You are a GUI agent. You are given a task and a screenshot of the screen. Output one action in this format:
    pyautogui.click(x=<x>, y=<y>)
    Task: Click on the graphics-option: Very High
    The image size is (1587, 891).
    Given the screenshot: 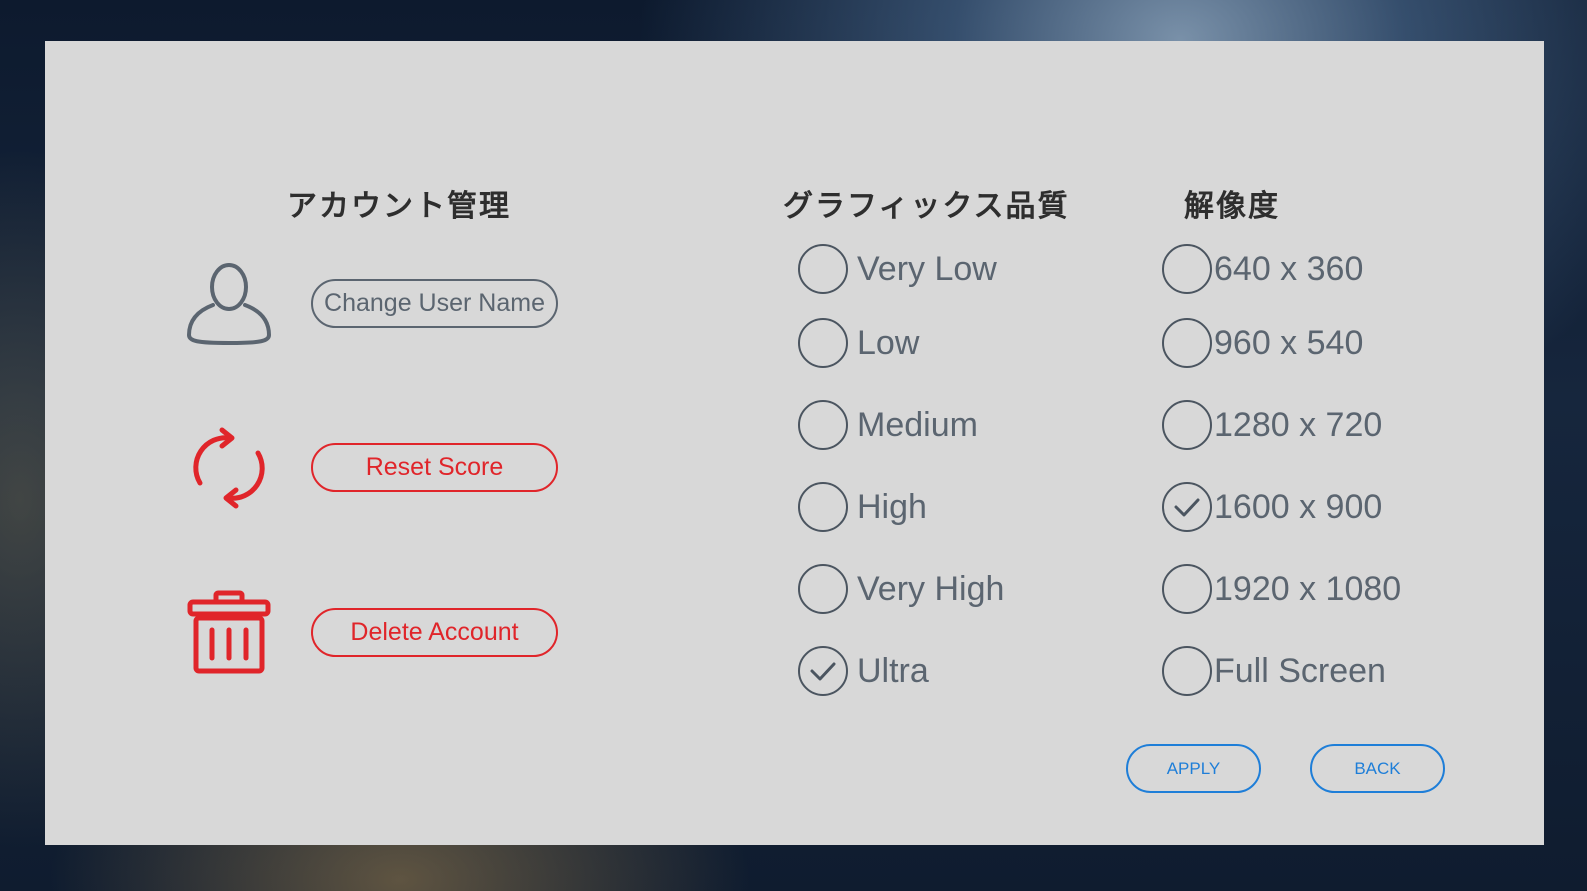 What is the action you would take?
    pyautogui.click(x=901, y=589)
    